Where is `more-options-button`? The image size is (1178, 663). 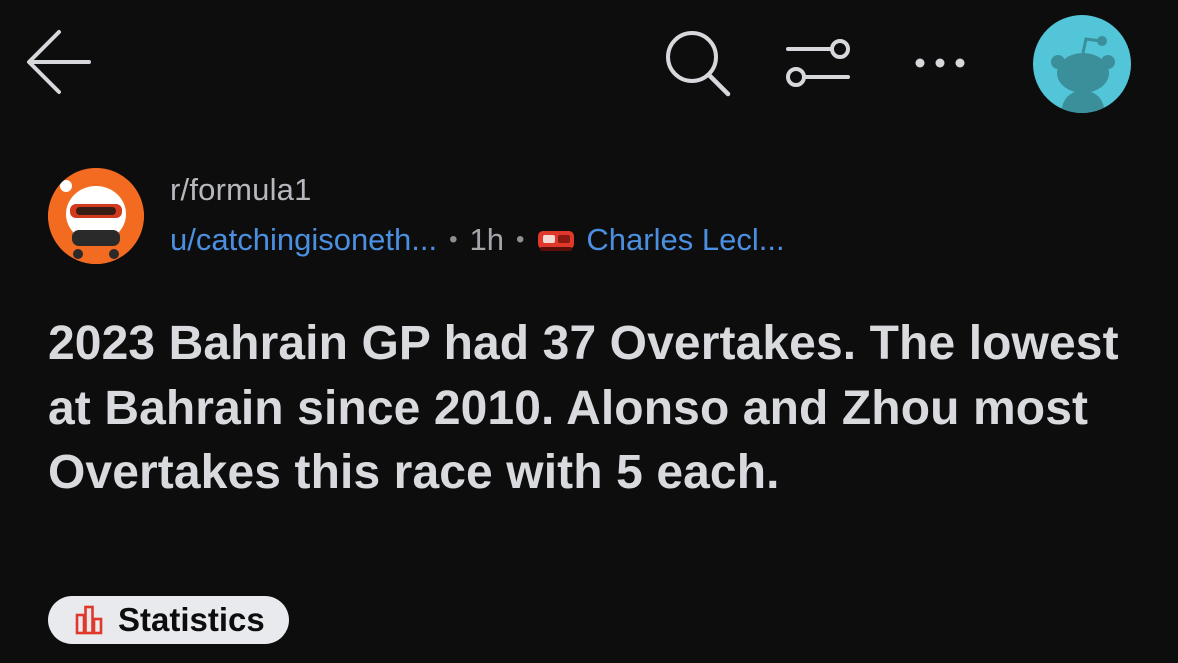
more-options-button is located at coordinates (940, 63).